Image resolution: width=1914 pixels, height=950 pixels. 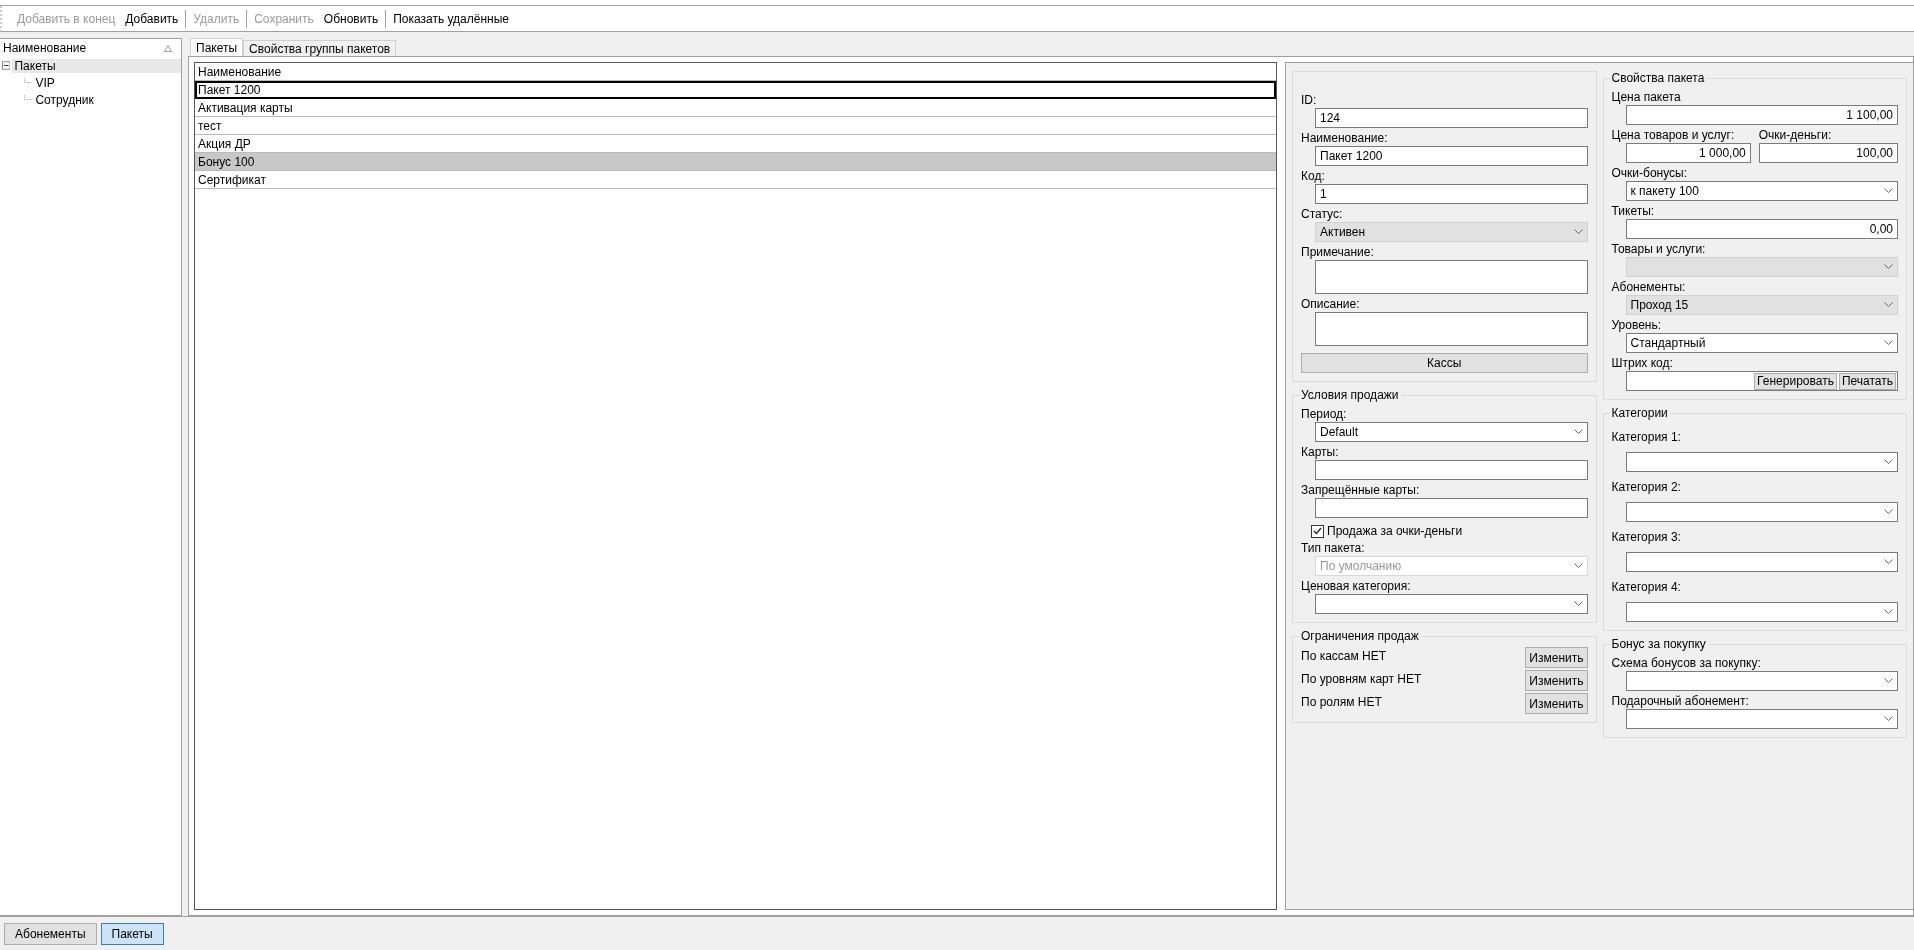 What do you see at coordinates (1659, 249) in the screenshot?
I see `field-label: Товары и услуги:` at bounding box center [1659, 249].